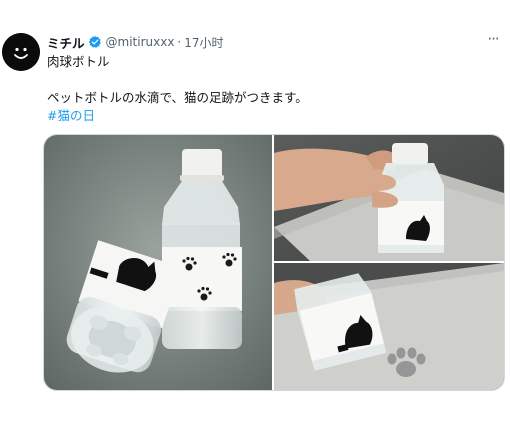 This screenshot has width=510, height=439. I want to click on tweet-text: 肉球ボトル ペットボトルの水滴で、猫の足跡がつきます。 #猫の日, so click(272, 89).